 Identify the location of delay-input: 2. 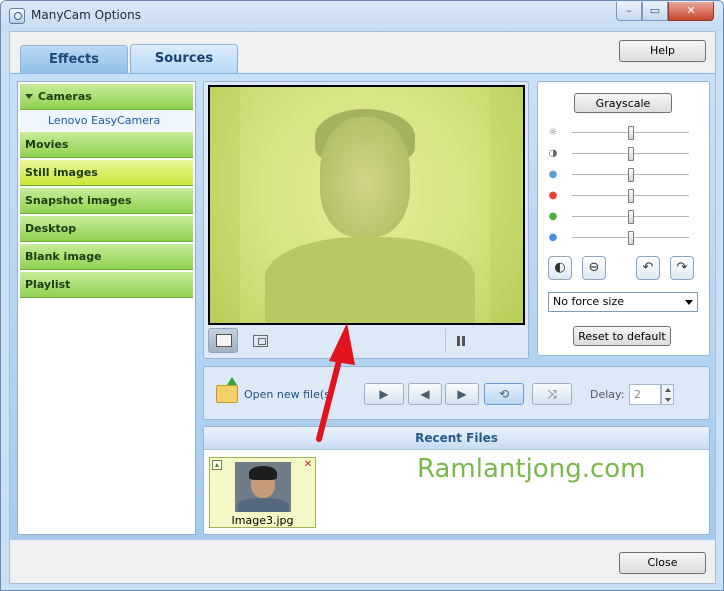
(645, 394).